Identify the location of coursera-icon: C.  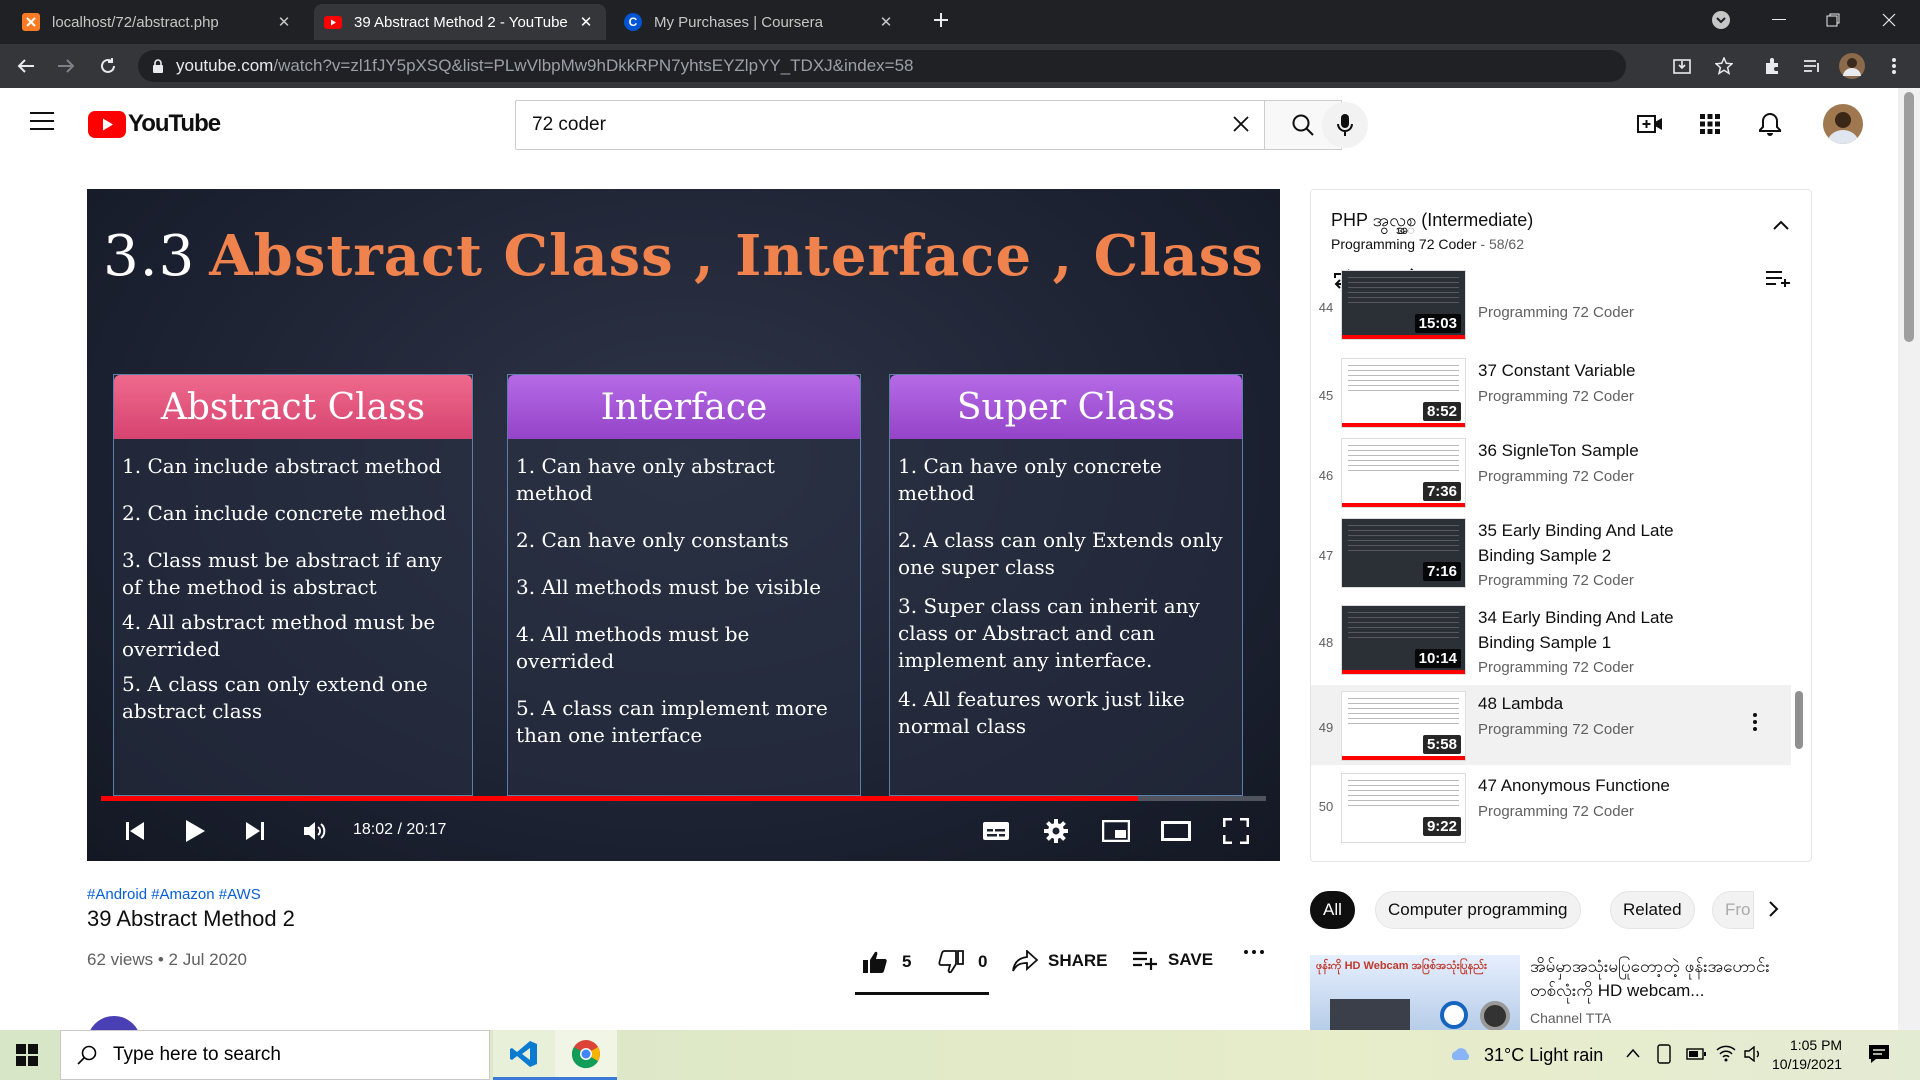
(633, 22).